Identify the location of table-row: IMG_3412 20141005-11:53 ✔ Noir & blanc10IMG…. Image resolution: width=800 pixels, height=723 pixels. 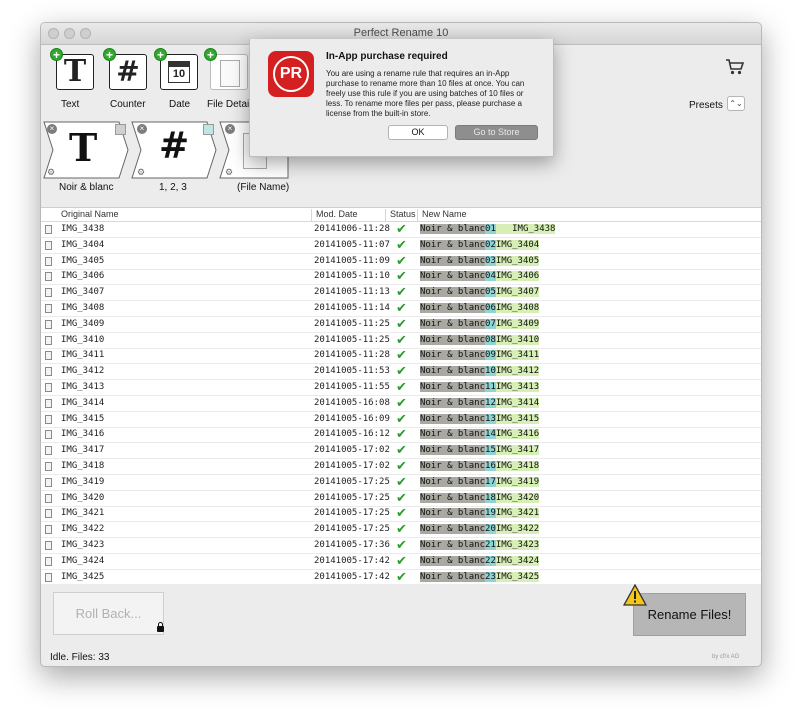
(401, 372).